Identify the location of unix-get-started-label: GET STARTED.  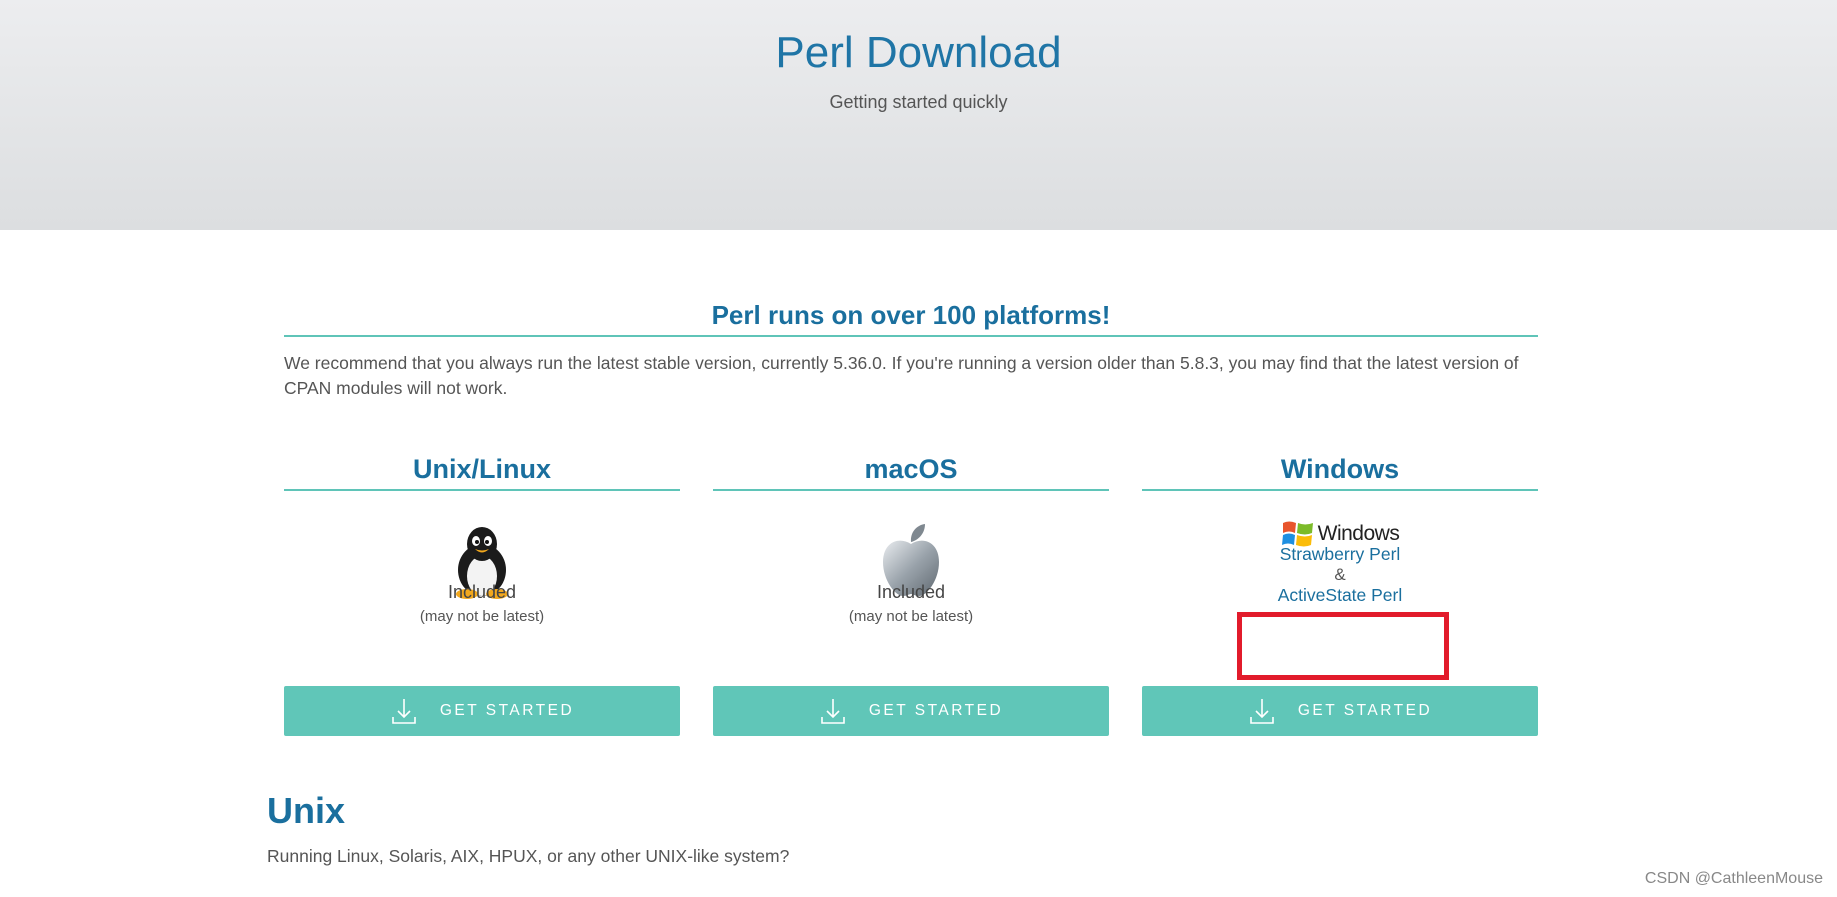
(507, 710).